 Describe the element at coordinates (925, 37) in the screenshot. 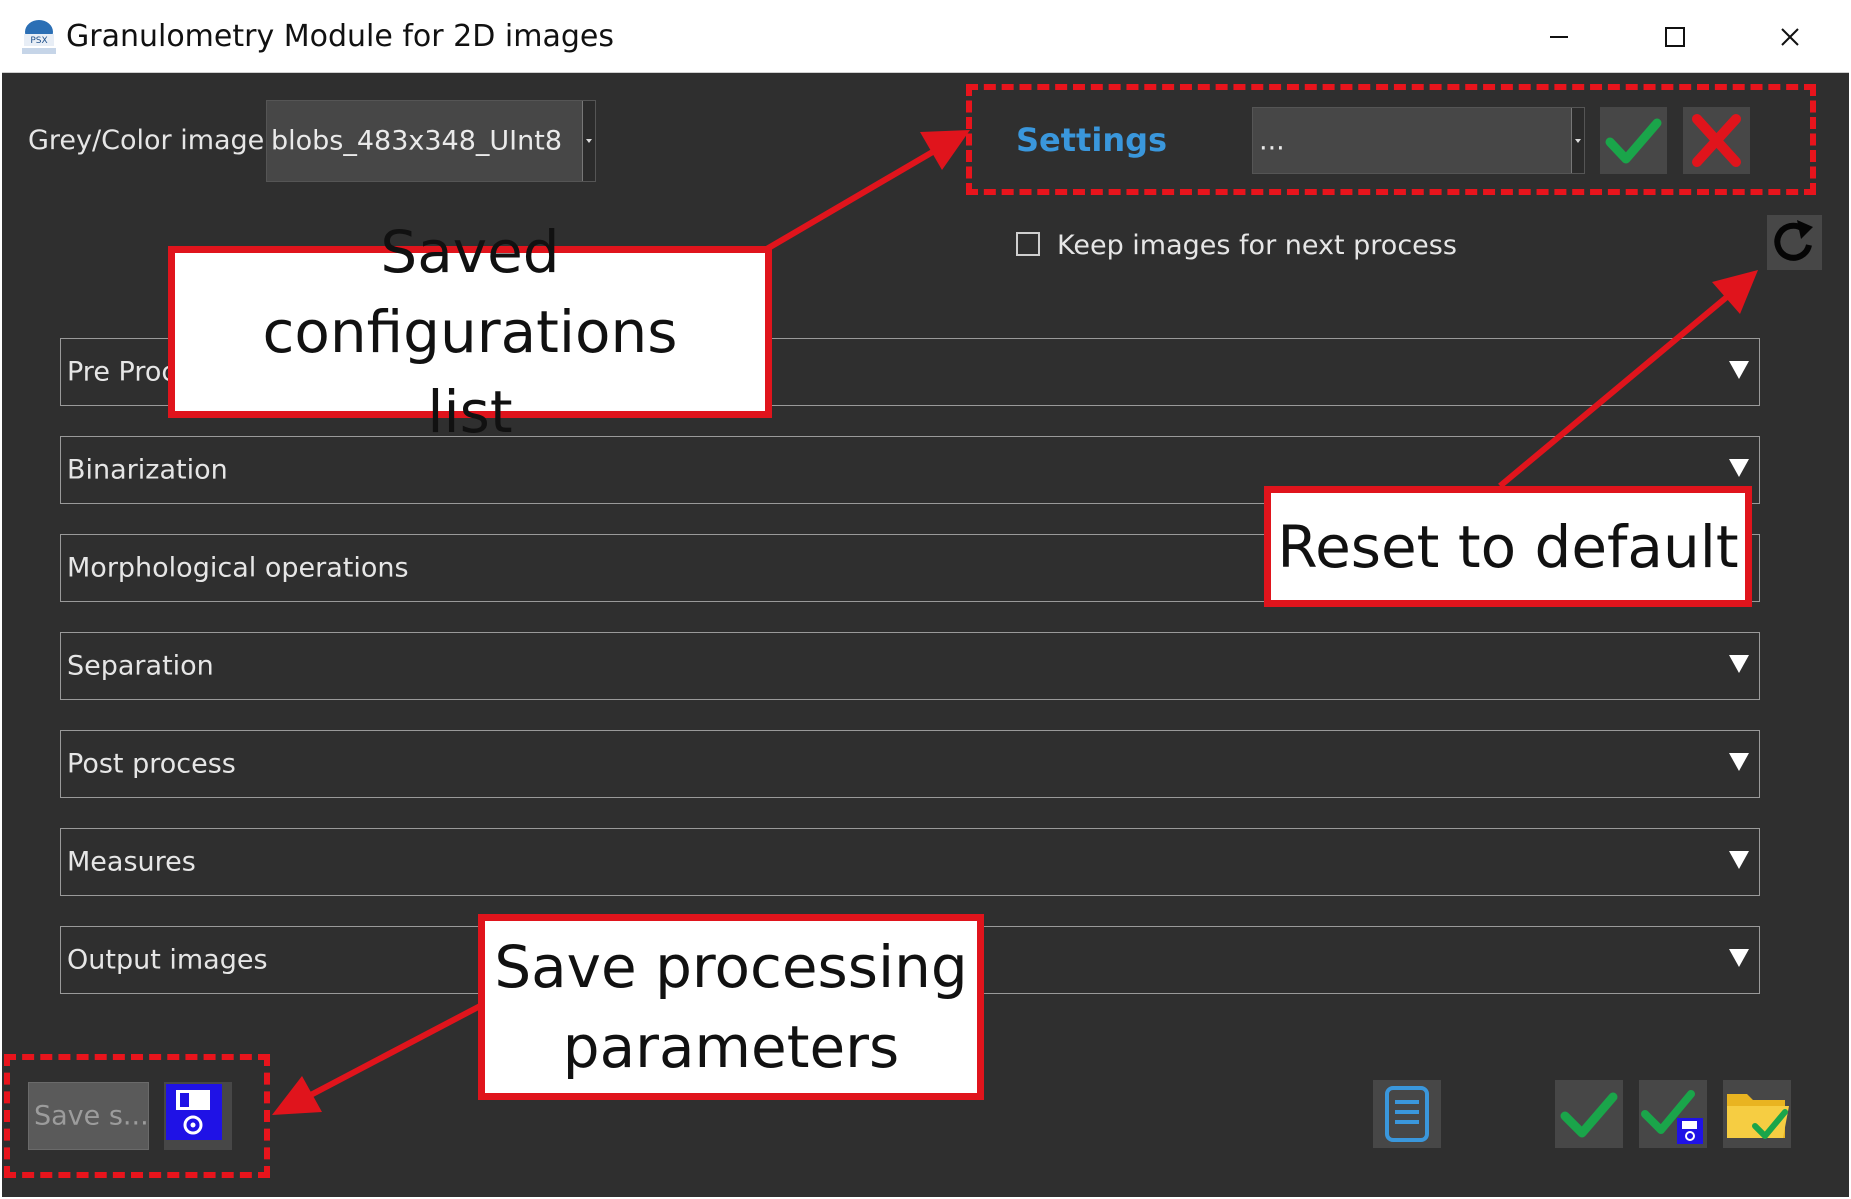

I see `title-bar: PSX Granulometry Module for 2D images` at that location.